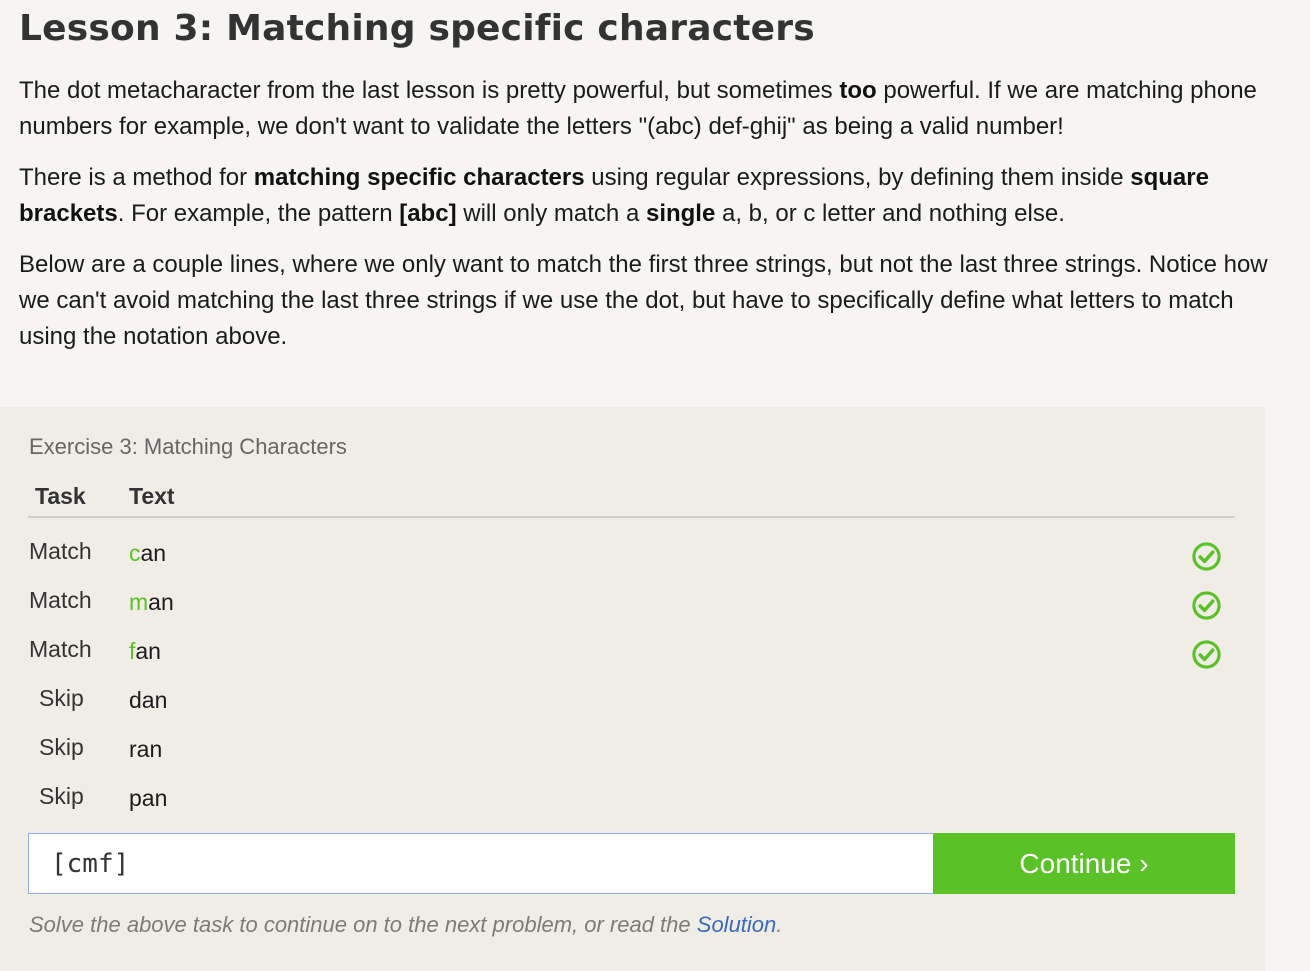  What do you see at coordinates (417, 28) in the screenshot?
I see `lesson-title: Lesson 3: Matching specific characters` at bounding box center [417, 28].